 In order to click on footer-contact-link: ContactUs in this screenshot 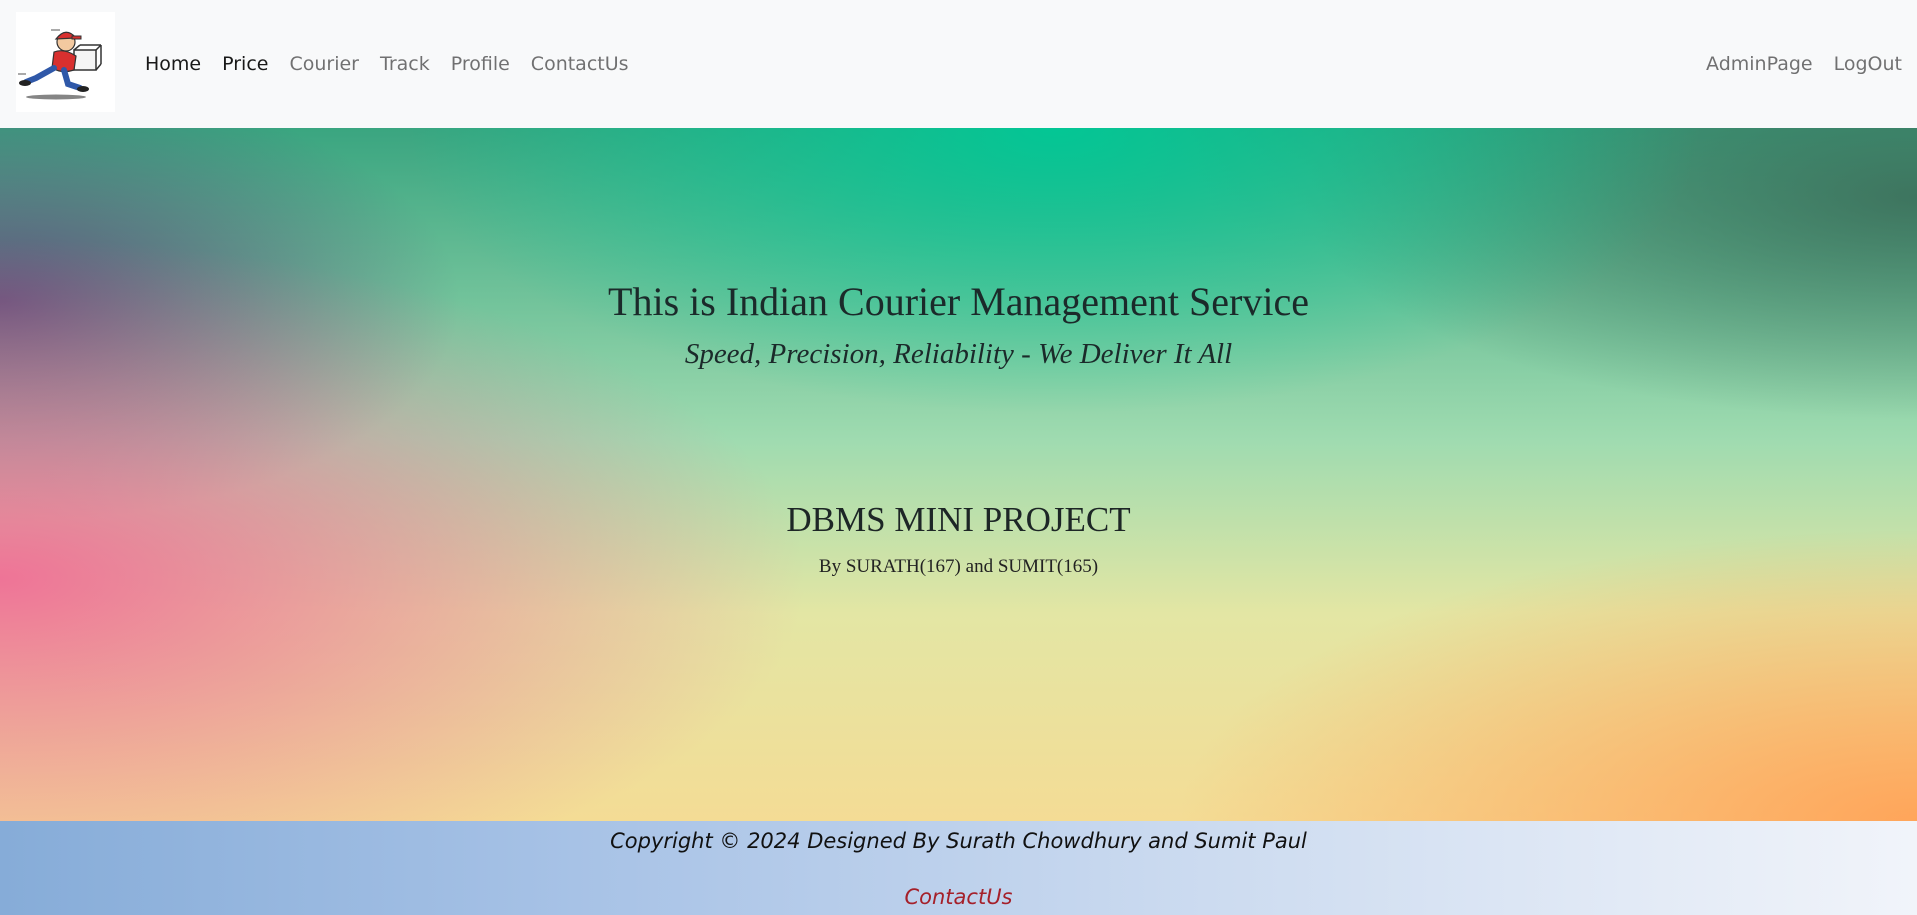, I will do `click(958, 897)`.